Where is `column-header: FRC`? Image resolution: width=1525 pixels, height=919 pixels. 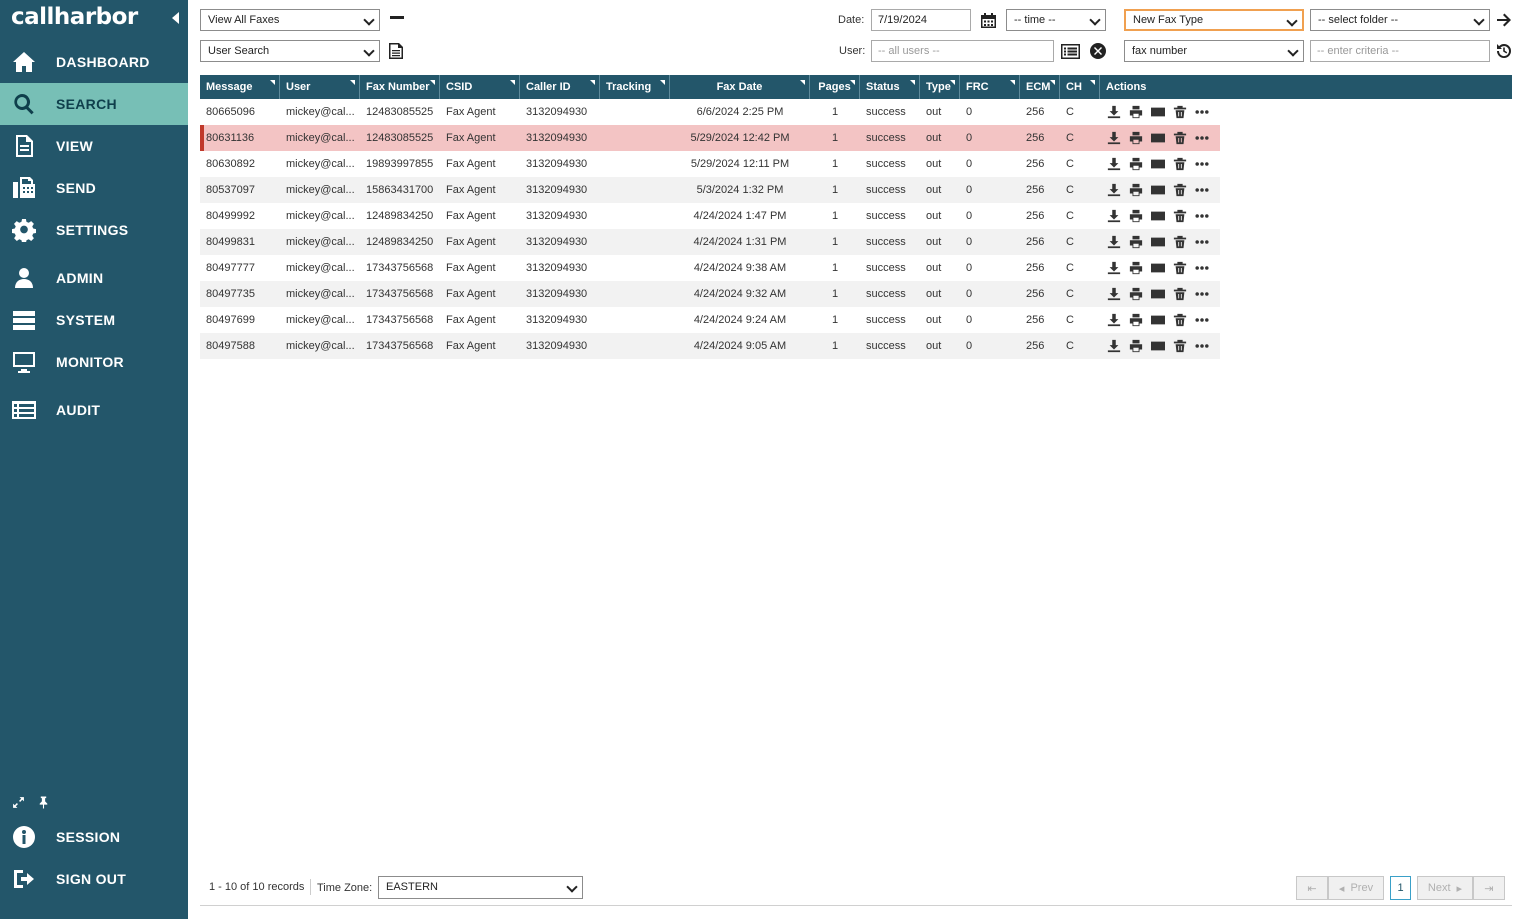
column-header: FRC is located at coordinates (990, 87).